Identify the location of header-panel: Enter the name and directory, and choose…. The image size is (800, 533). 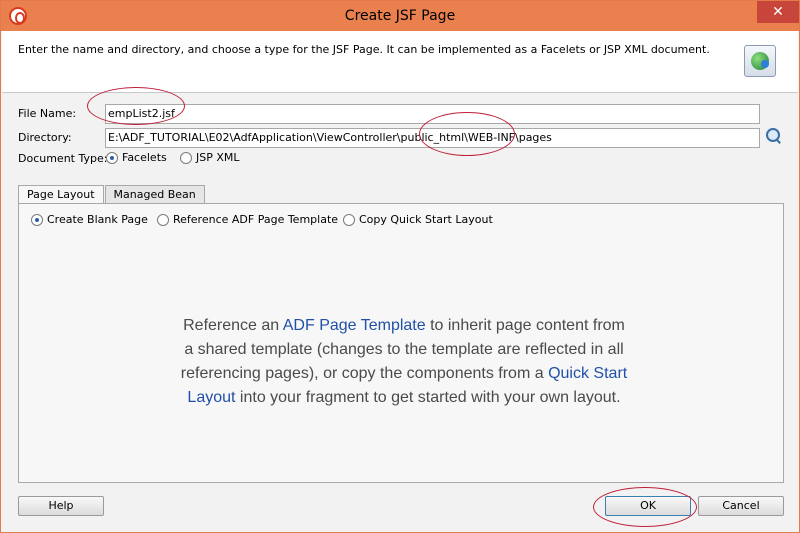
(400, 62).